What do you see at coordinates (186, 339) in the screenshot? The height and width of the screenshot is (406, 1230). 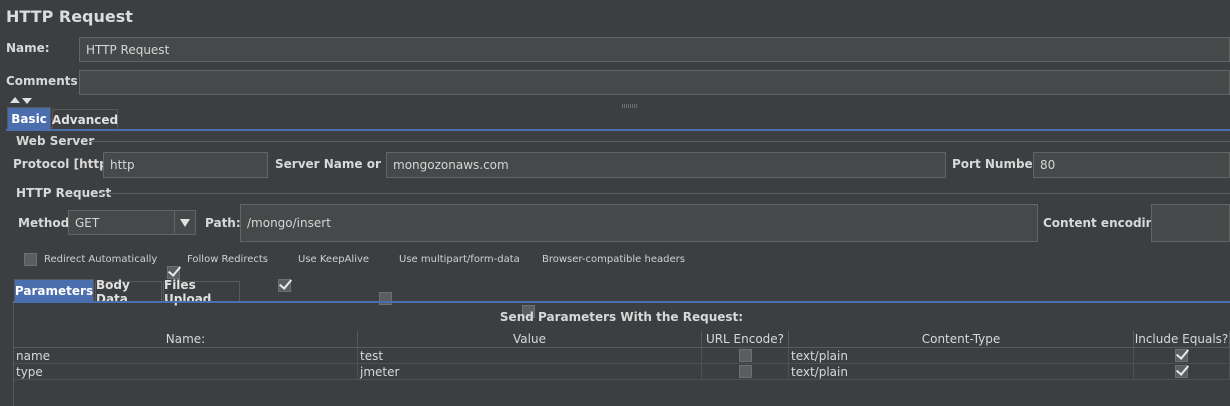 I see `column-header-name: Name:` at bounding box center [186, 339].